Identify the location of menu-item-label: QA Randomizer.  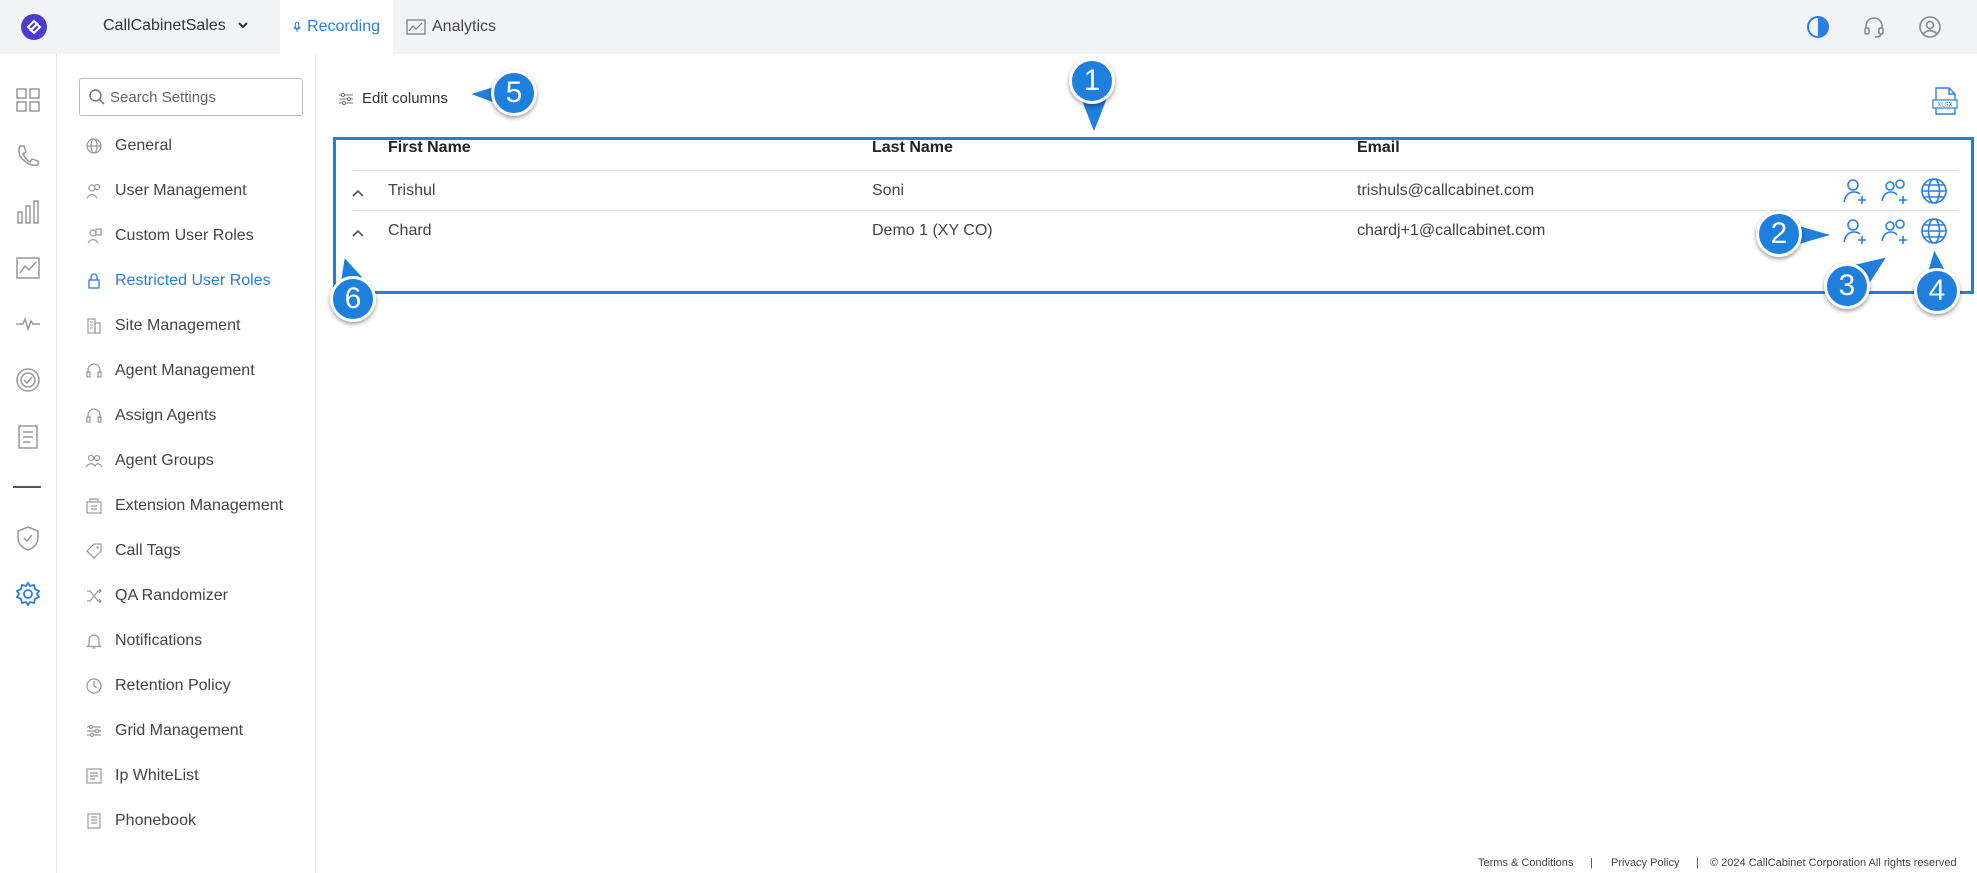
(171, 595).